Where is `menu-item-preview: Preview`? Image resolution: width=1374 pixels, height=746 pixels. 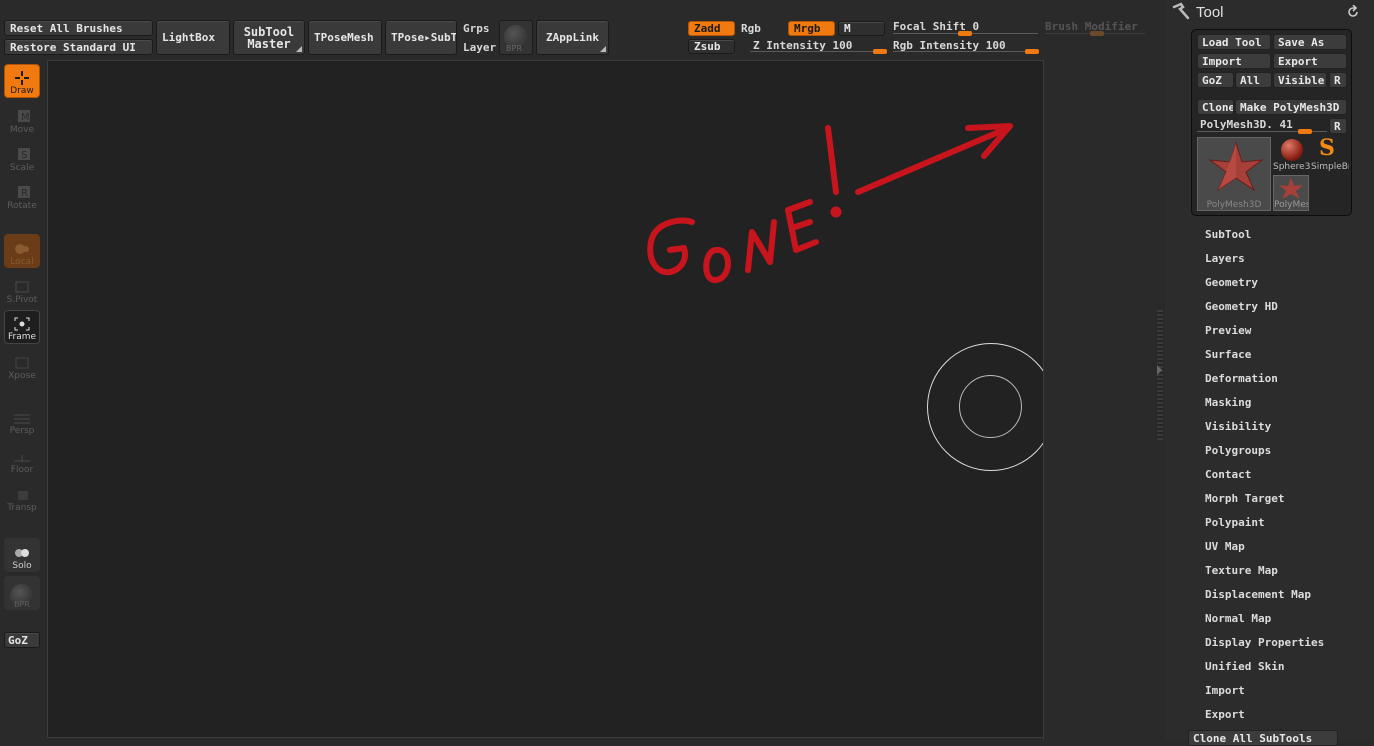
menu-item-preview: Preview is located at coordinates (1228, 330).